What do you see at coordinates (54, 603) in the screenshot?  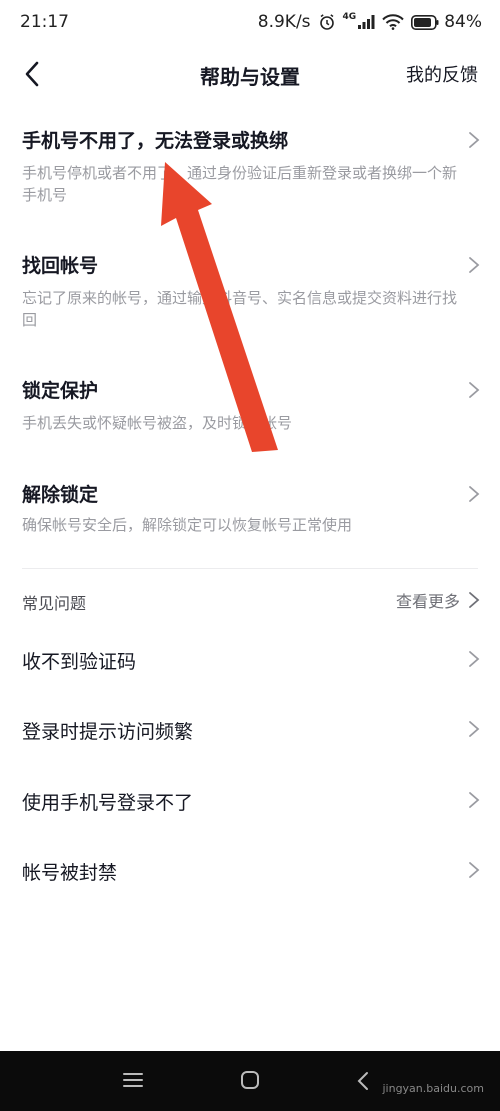 I see `faq-section-title: 常见问题` at bounding box center [54, 603].